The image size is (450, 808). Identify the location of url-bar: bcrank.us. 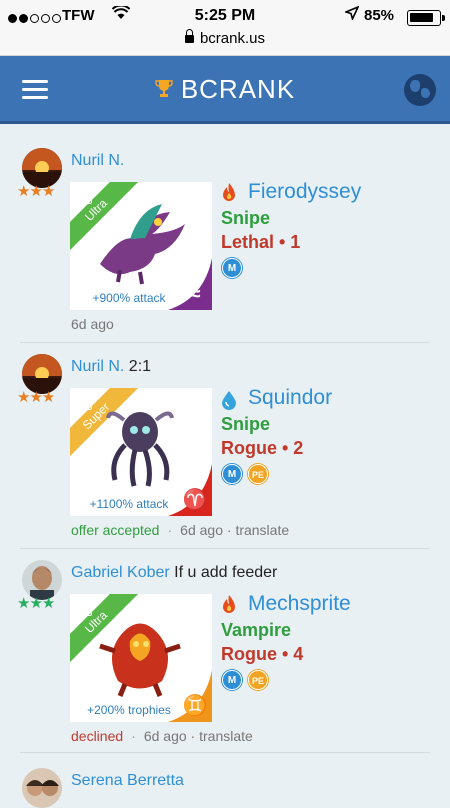
(225, 38).